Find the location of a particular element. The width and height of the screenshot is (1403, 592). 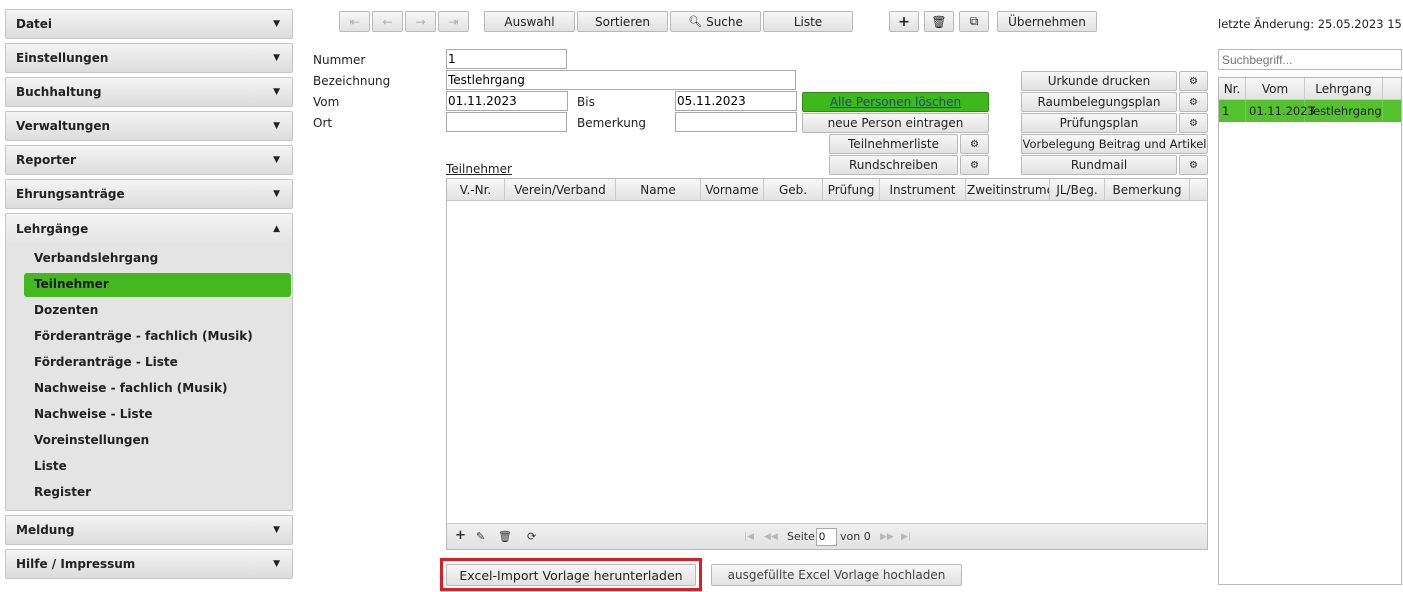

last-record-button: ⇥ is located at coordinates (453, 21).